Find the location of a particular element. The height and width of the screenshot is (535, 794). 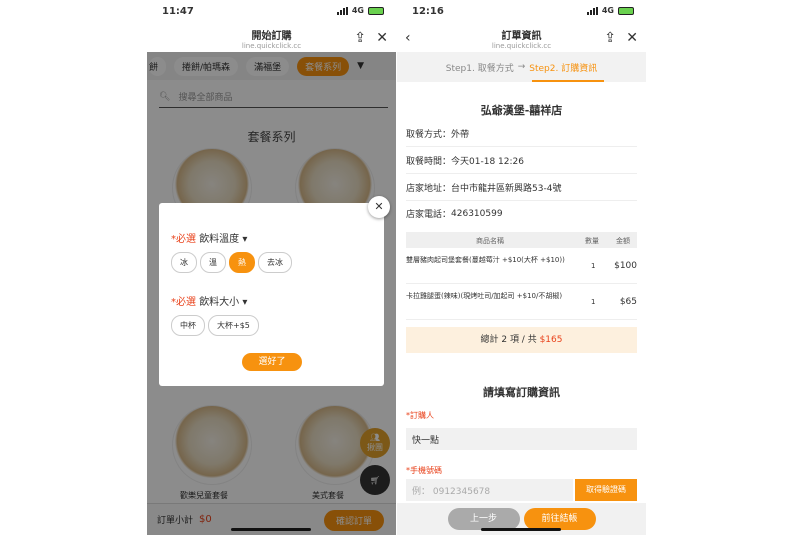

confirm-options-button: 選好了 is located at coordinates (272, 362).